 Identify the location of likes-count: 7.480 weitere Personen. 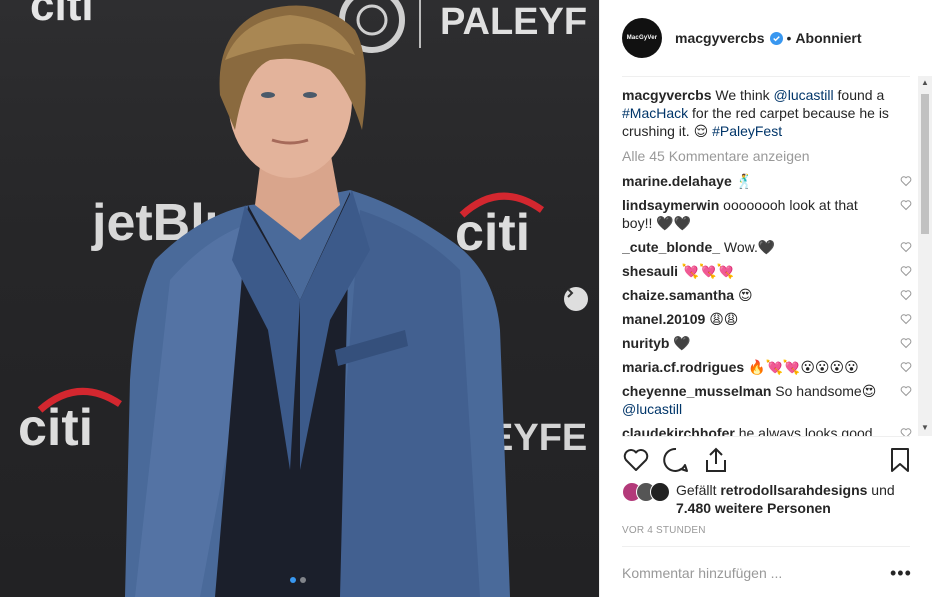
(753, 508).